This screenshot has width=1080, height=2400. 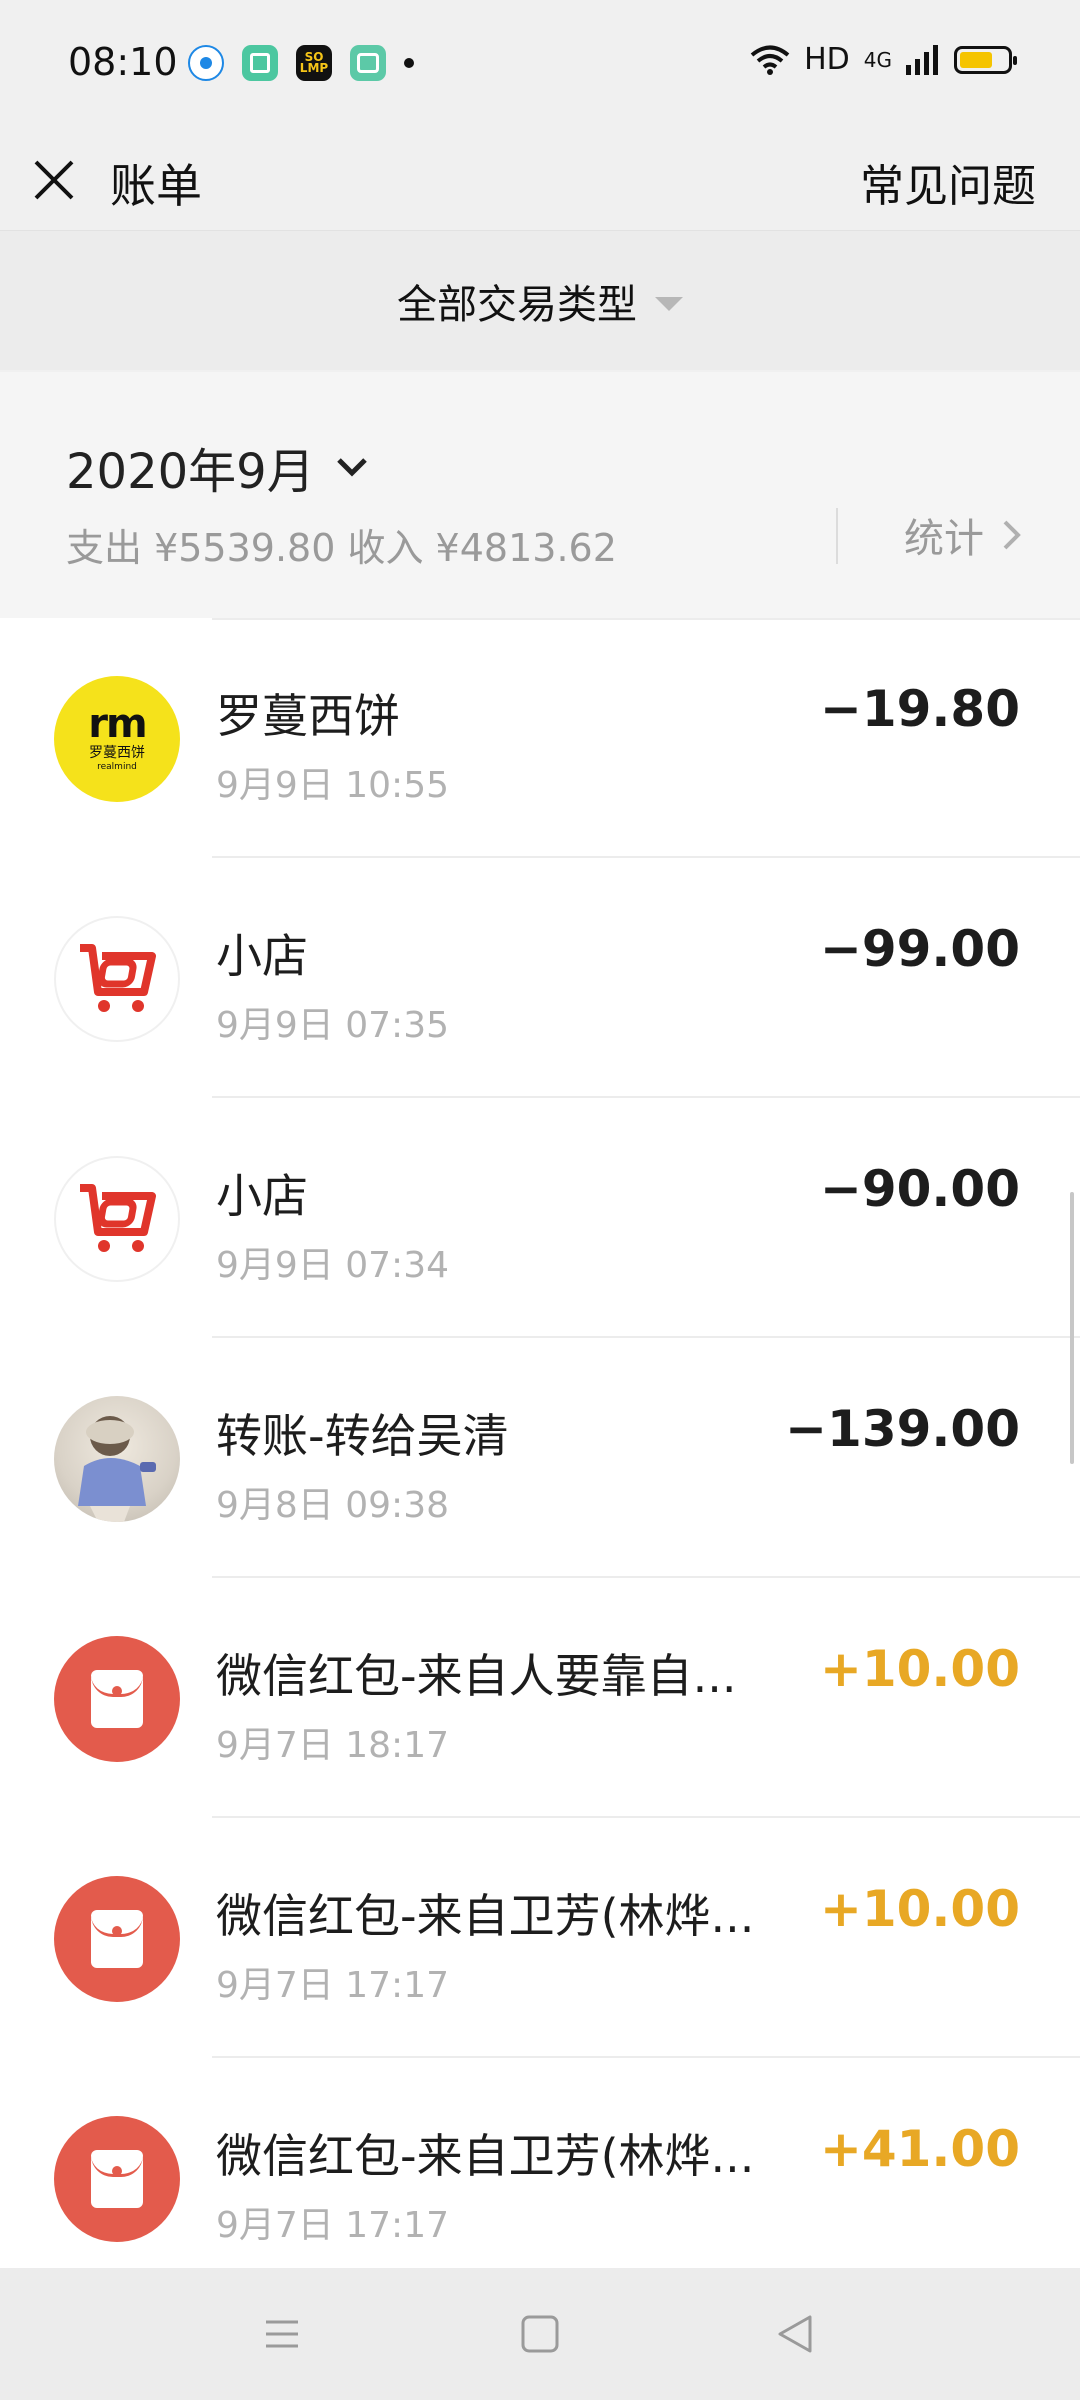 What do you see at coordinates (827, 59) in the screenshot?
I see `hd-indicator: HD` at bounding box center [827, 59].